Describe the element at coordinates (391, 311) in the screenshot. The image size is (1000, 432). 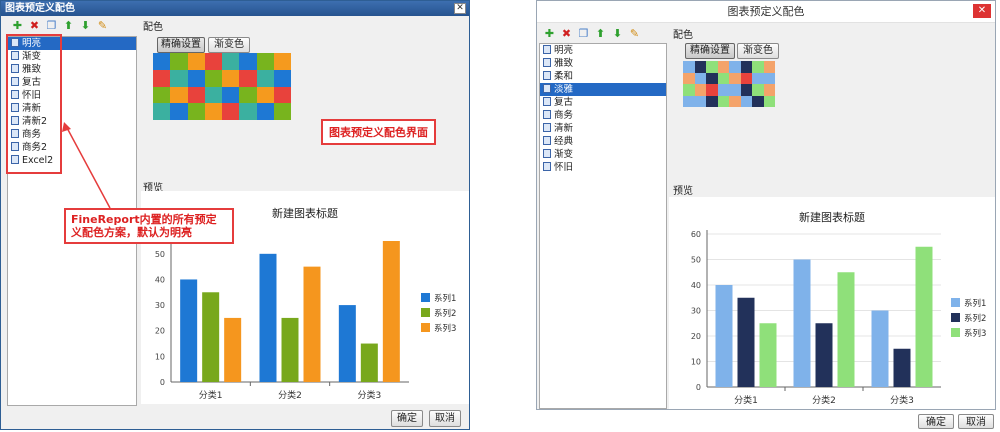
I see `bar-系列3` at that location.